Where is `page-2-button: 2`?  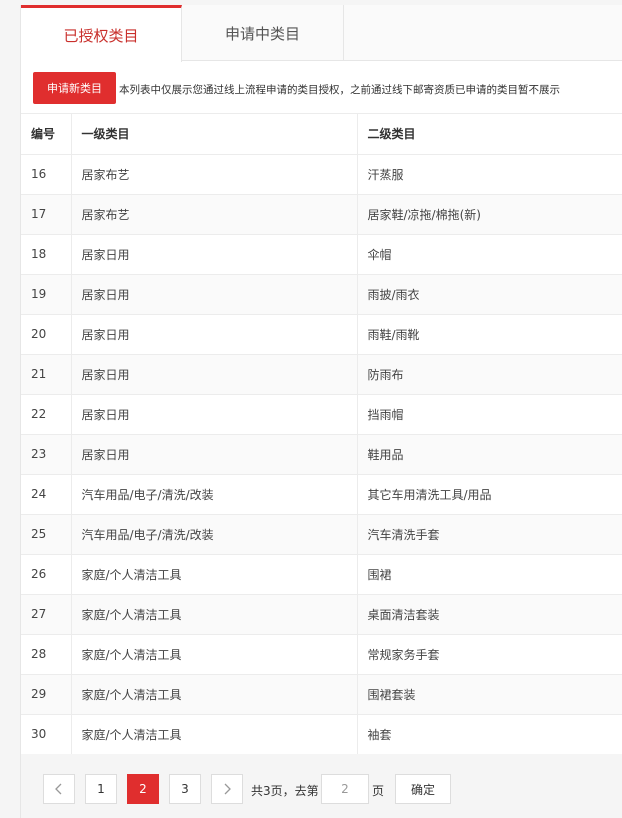 page-2-button: 2 is located at coordinates (143, 789).